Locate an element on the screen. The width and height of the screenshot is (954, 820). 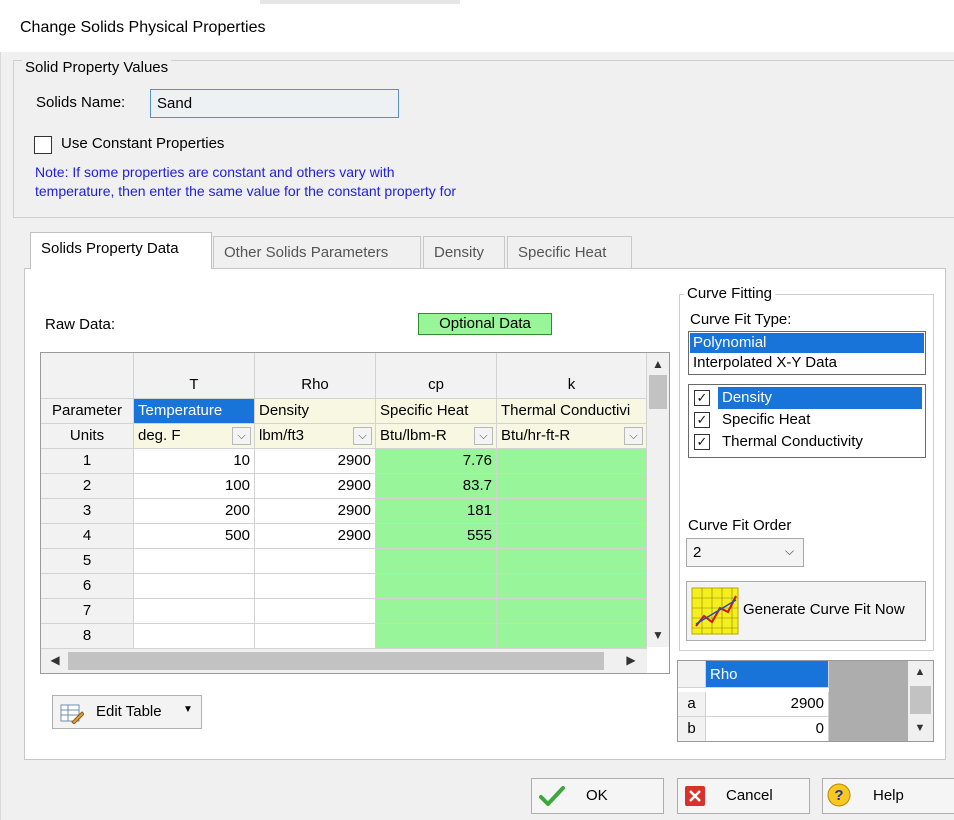
parameter-cell: Temperature is located at coordinates (194, 411).